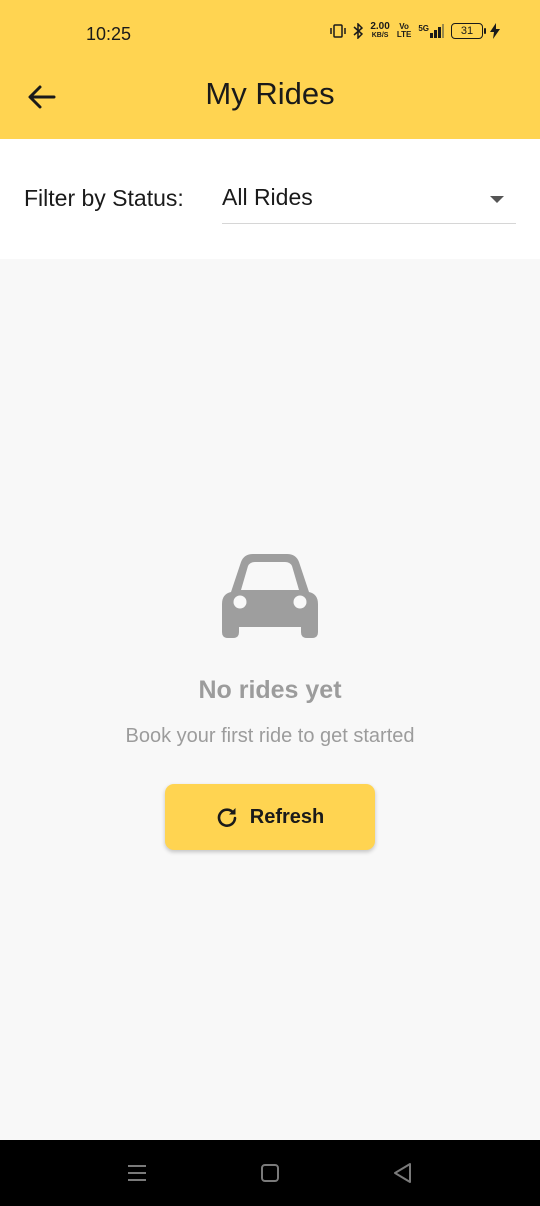 The image size is (540, 1206). Describe the element at coordinates (227, 817) in the screenshot. I see `refresh-icon` at that location.